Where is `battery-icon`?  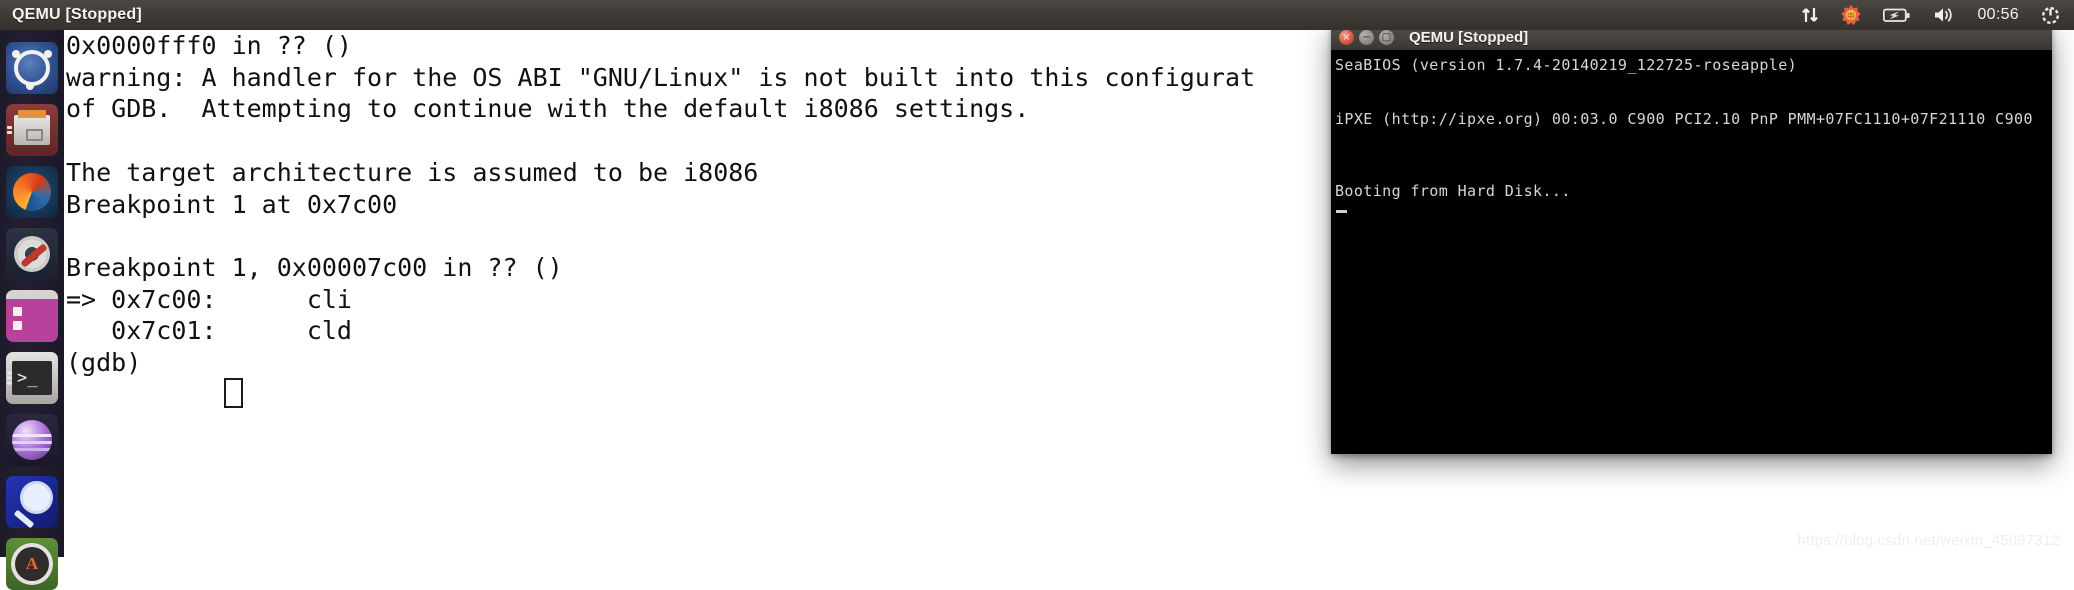
battery-icon is located at coordinates (1897, 15).